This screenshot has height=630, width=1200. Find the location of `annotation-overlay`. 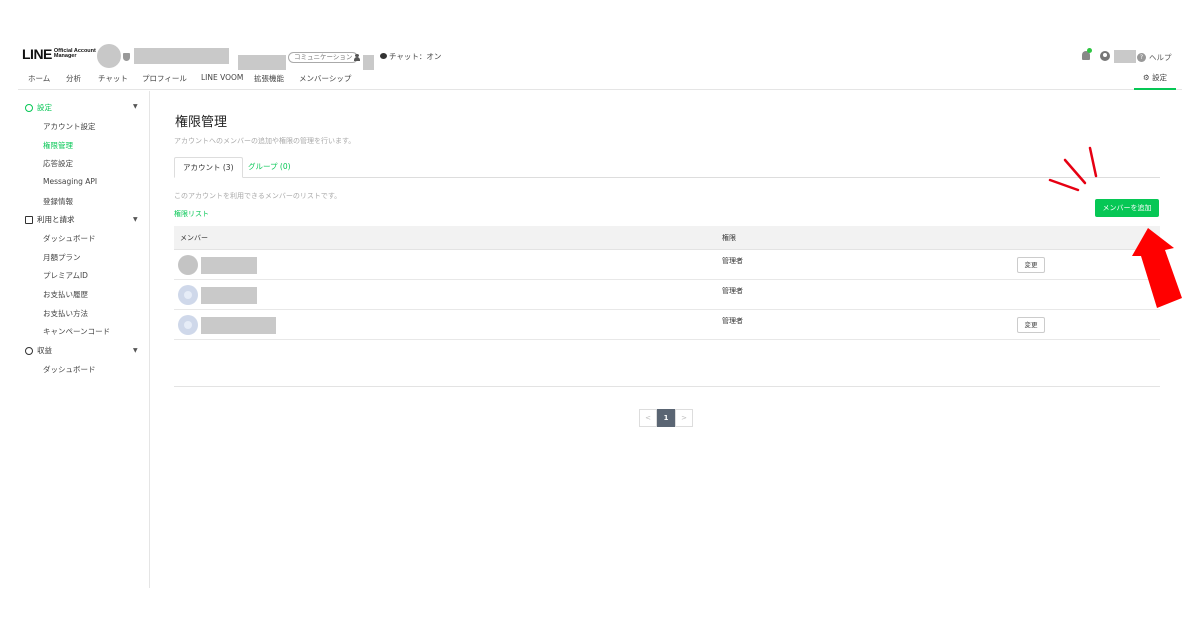

annotation-overlay is located at coordinates (1115, 227).